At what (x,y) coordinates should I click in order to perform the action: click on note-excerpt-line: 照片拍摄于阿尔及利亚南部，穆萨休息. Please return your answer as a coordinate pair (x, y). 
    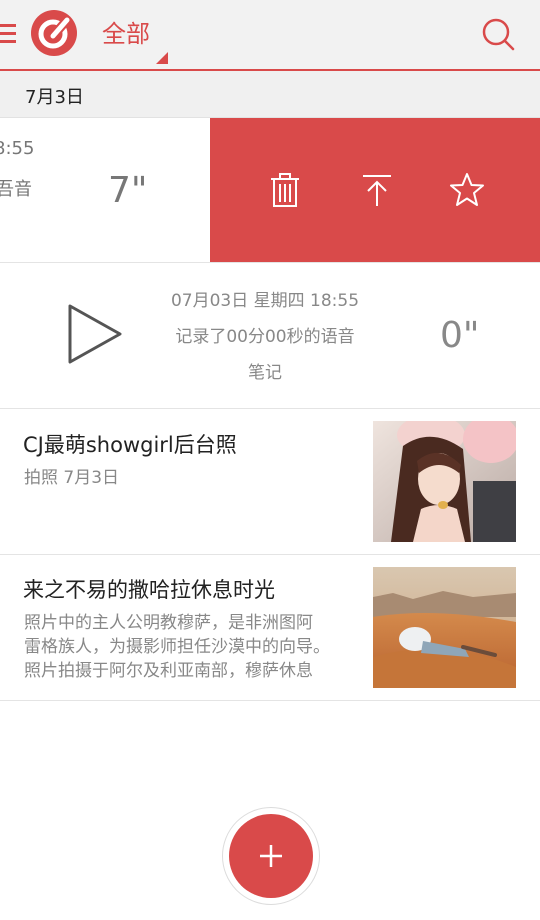
    Looking at the image, I should click on (168, 671).